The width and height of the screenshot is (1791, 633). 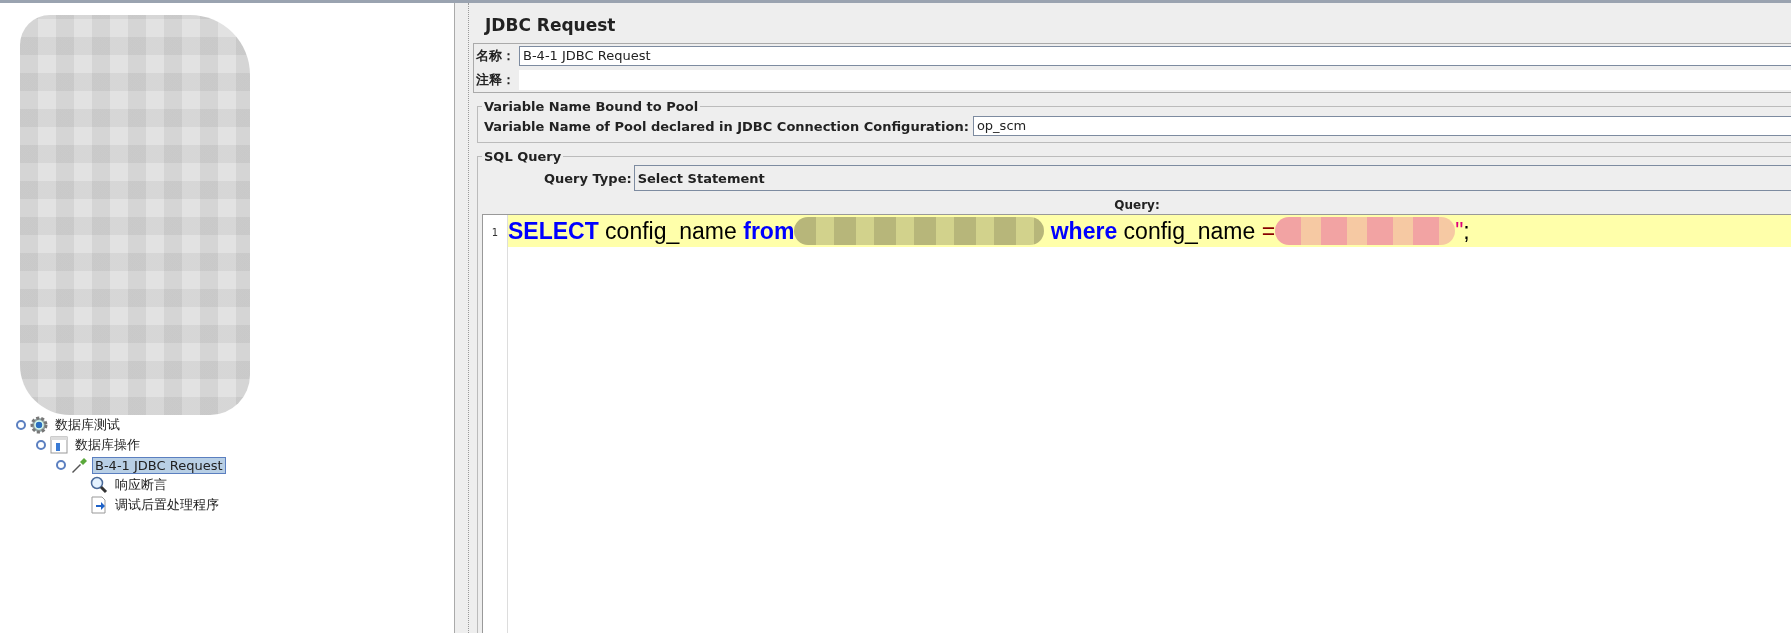 I want to click on field-label: 名称：, so click(x=495, y=56).